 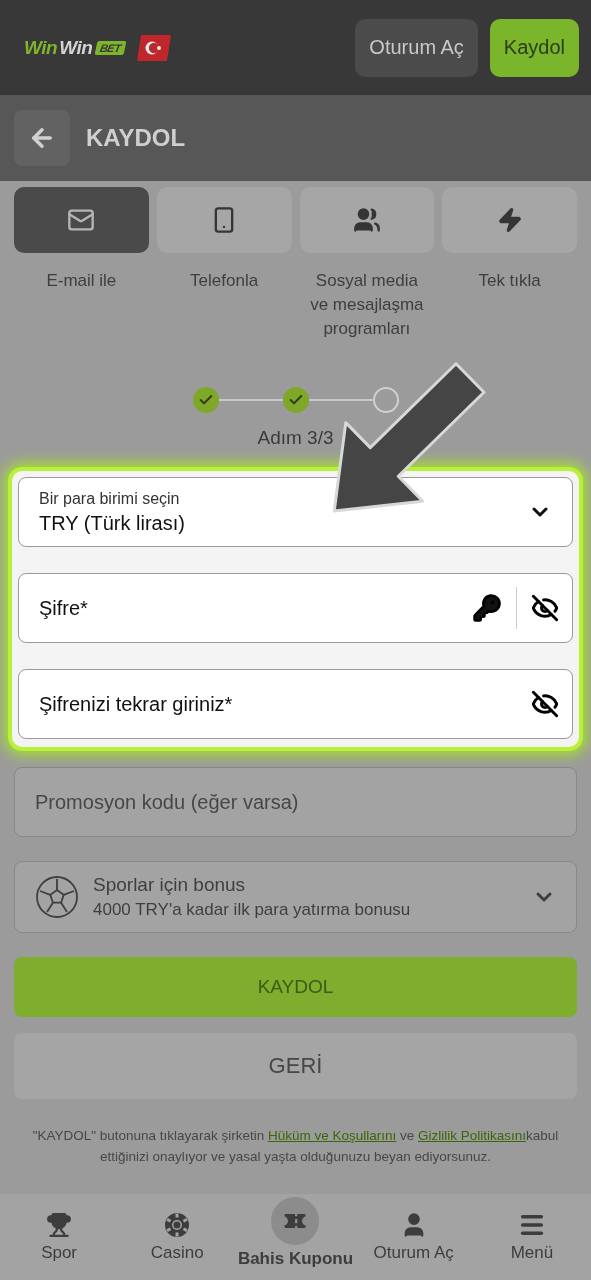 I want to click on page-title: KAYDOL, so click(x=136, y=138).